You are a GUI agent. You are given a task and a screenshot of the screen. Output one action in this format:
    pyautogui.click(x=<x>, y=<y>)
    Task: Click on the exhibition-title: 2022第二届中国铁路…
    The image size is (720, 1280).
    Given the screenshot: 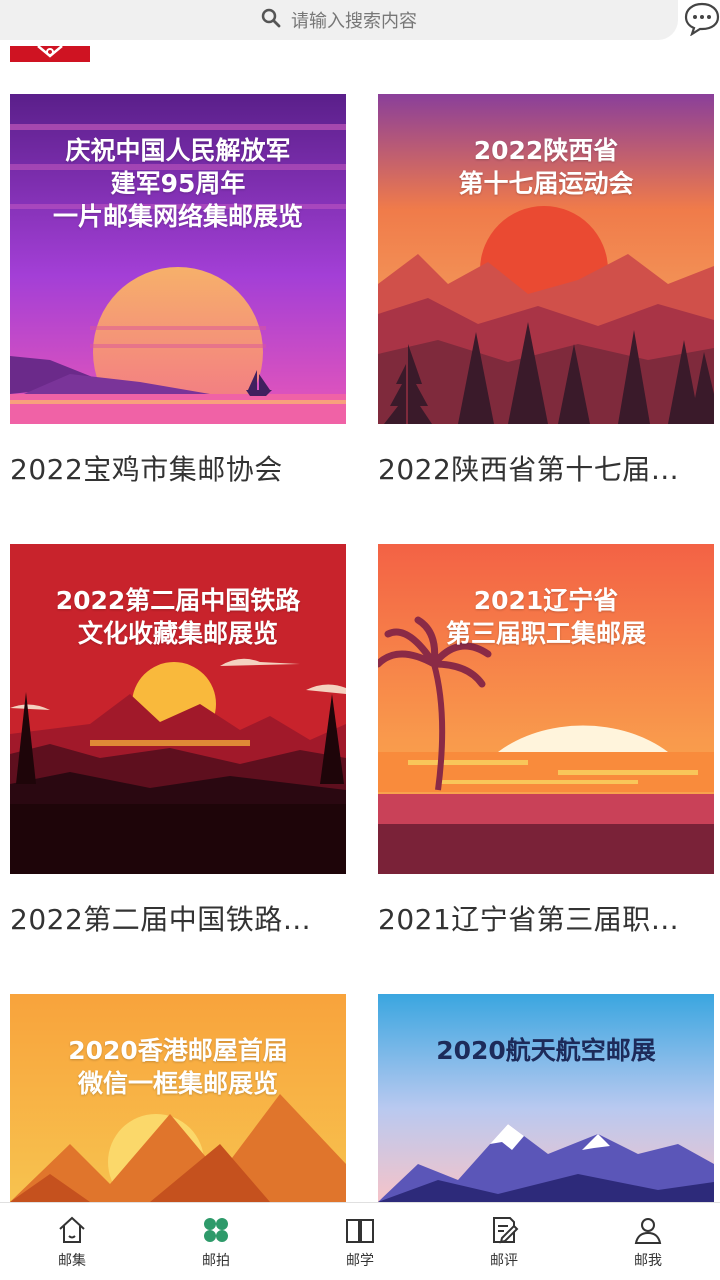 What is the action you would take?
    pyautogui.click(x=178, y=918)
    